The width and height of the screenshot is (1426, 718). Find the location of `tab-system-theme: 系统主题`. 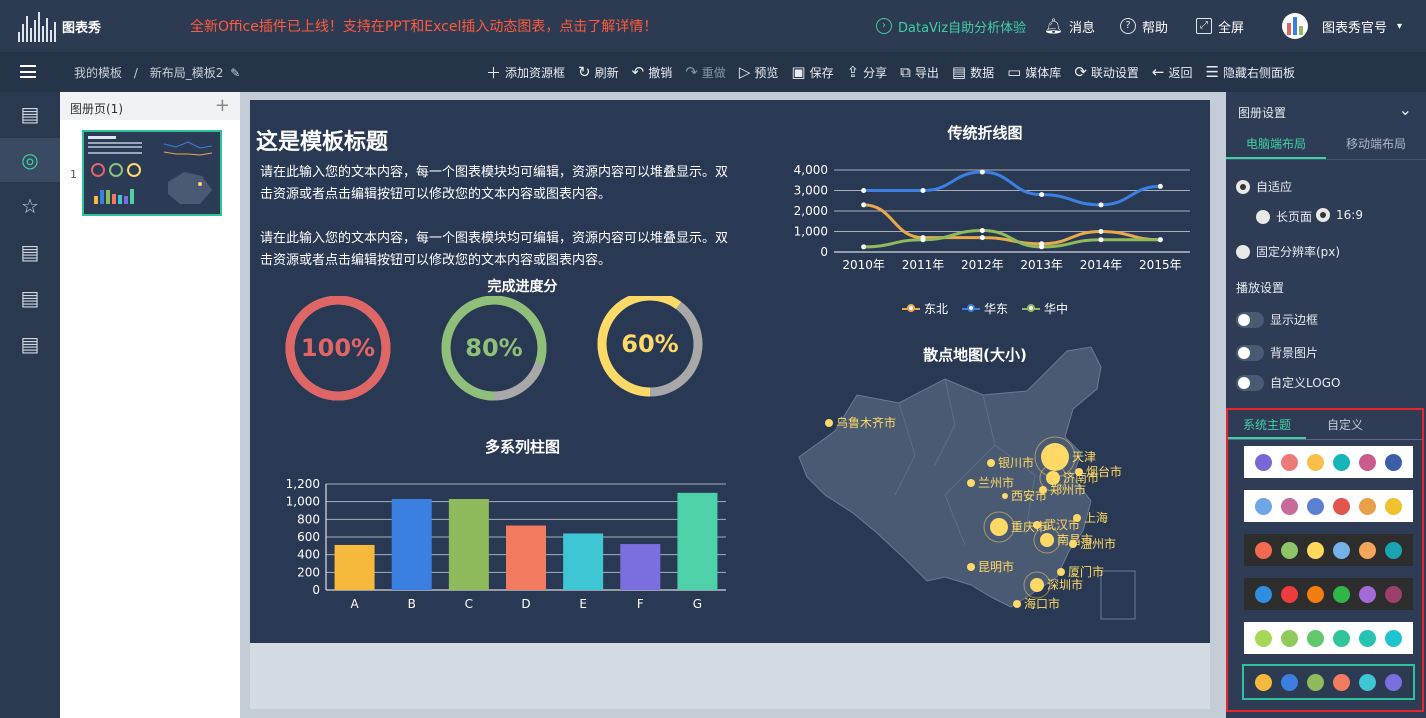

tab-system-theme: 系统主题 is located at coordinates (1267, 424).